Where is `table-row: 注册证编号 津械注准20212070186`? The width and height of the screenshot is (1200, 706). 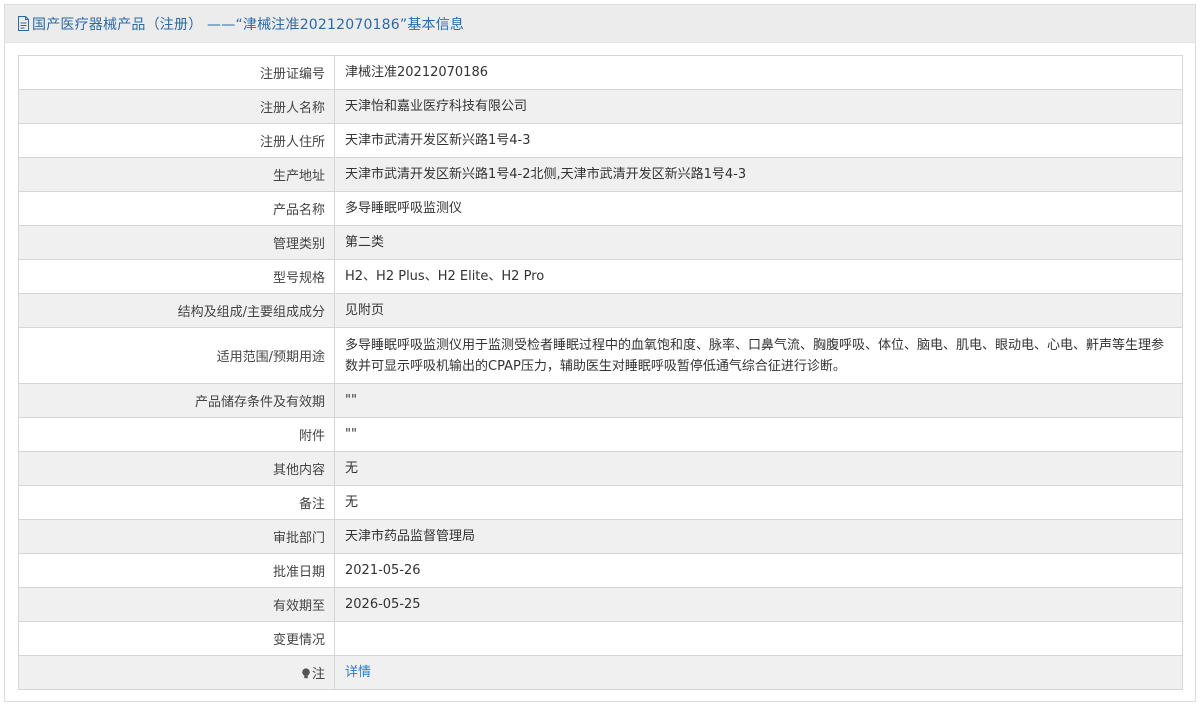
table-row: 注册证编号 津械注准20212070186 is located at coordinates (600, 72).